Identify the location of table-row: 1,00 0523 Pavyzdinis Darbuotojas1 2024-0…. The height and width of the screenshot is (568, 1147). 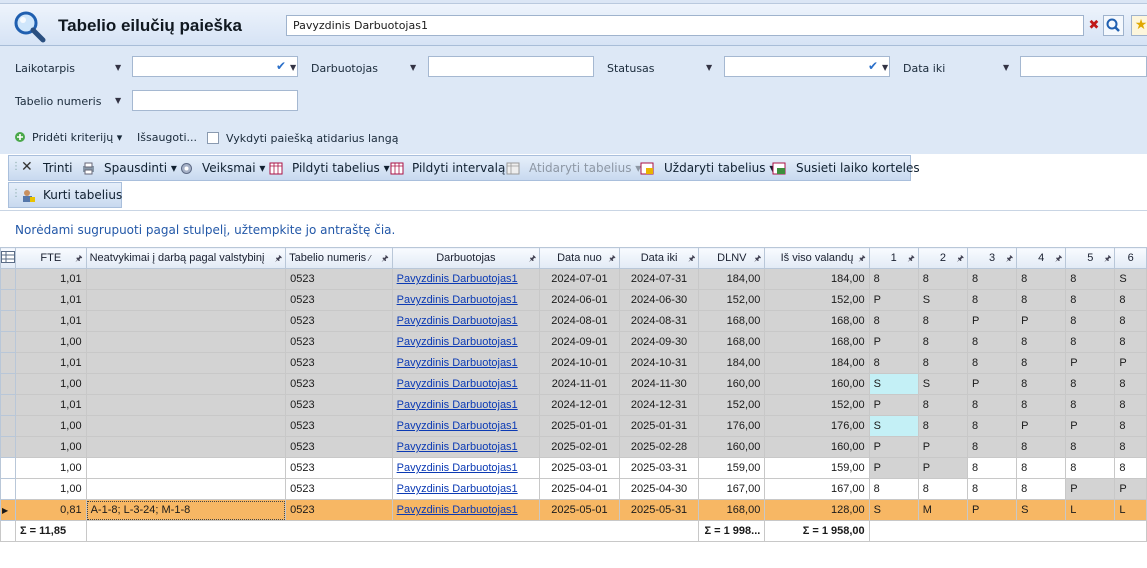
(573, 342).